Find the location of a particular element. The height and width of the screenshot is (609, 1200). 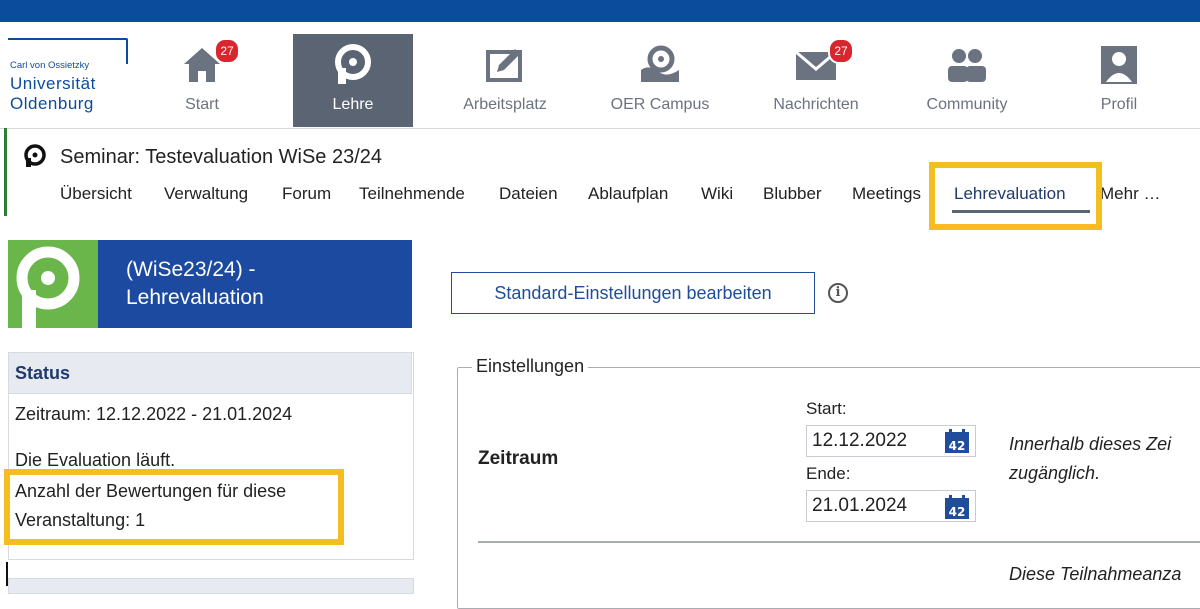

highlight-lehrevaluation-tab is located at coordinates (1015, 196).